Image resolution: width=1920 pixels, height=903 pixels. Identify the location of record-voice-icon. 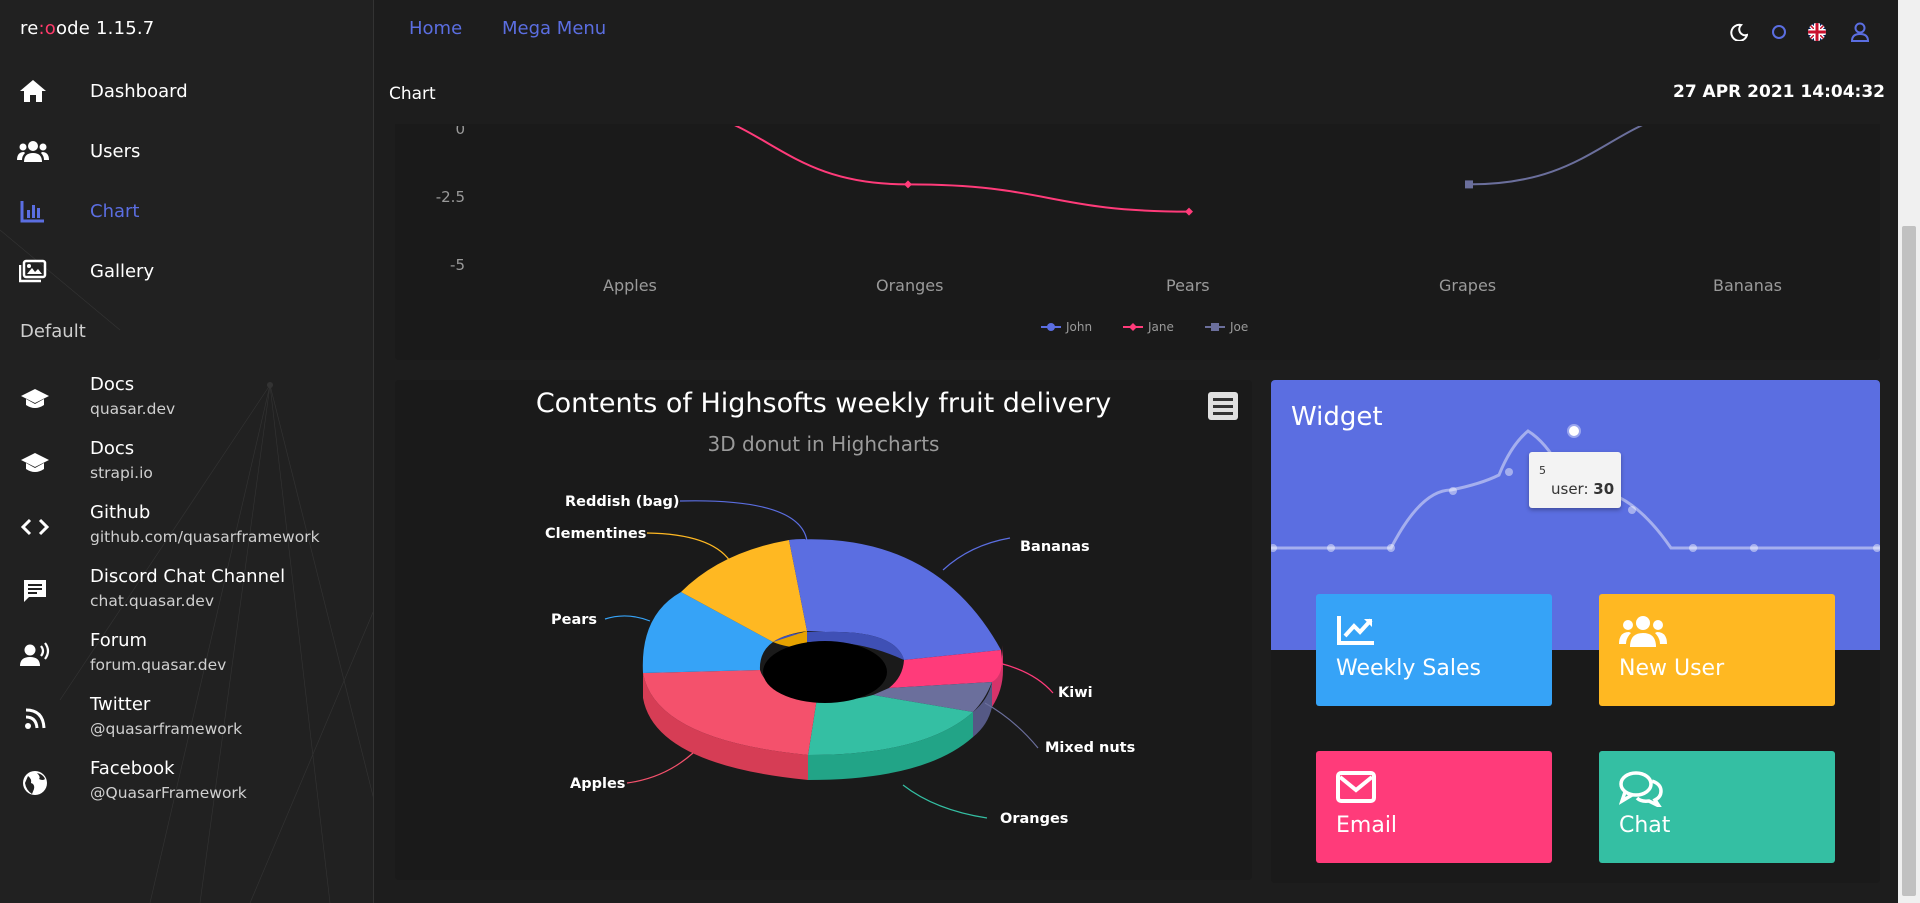
(35, 655).